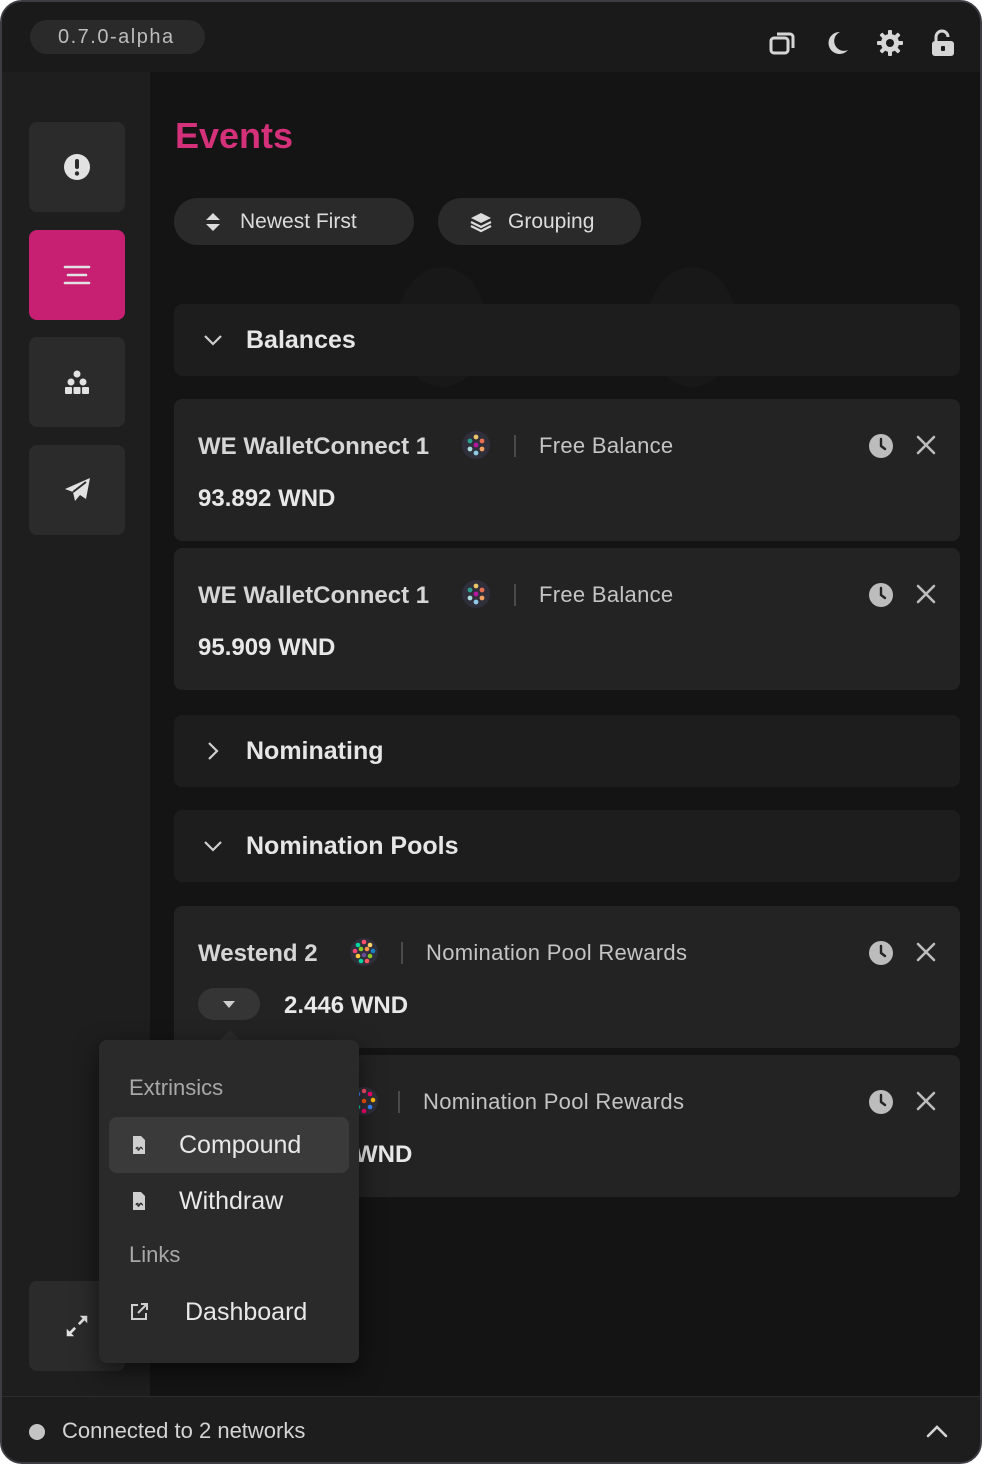 Image resolution: width=982 pixels, height=1464 pixels. What do you see at coordinates (301, 339) in the screenshot?
I see `category-label: Balances` at bounding box center [301, 339].